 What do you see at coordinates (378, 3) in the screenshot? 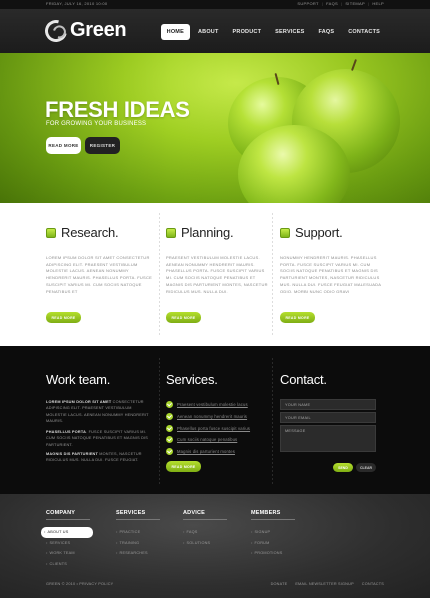
I see `top-link-help: HELP` at bounding box center [378, 3].